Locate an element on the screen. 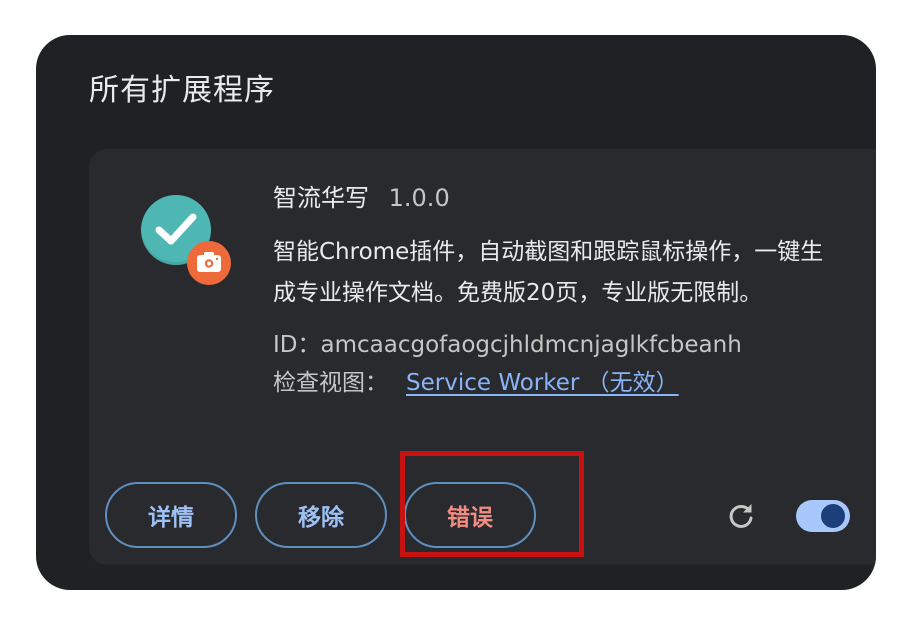 This screenshot has height=626, width=912. service-worker-link: Service Worker （无效） is located at coordinates (542, 383).